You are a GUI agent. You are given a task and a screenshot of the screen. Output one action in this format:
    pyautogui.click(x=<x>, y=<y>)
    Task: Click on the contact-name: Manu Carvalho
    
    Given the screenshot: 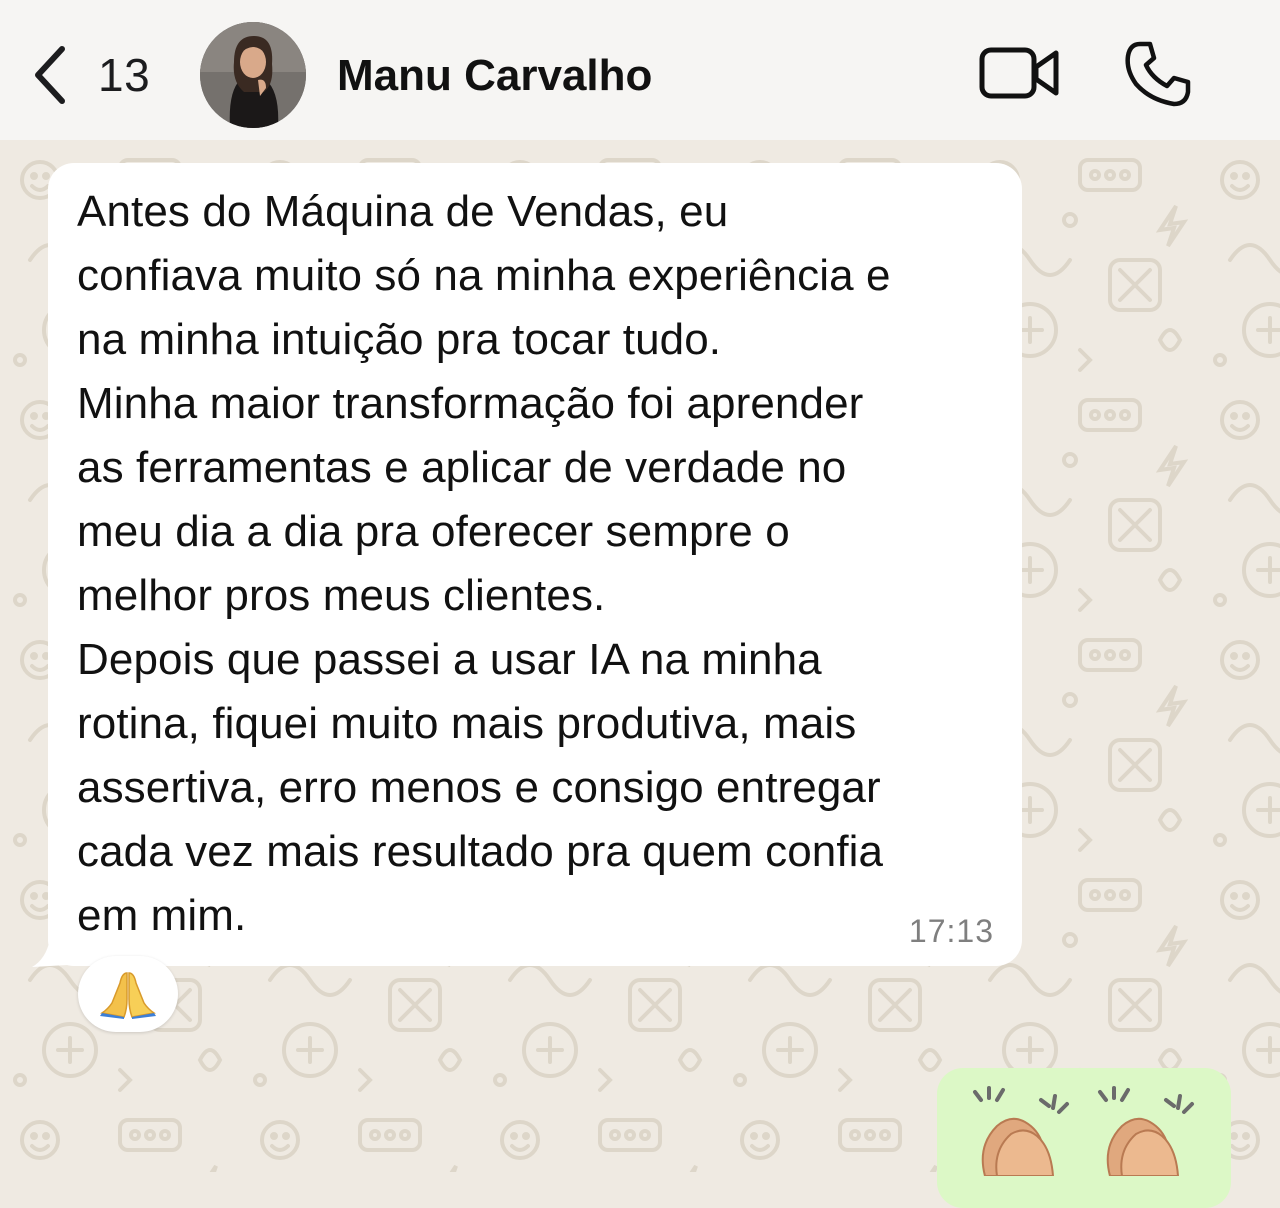 What is the action you would take?
    pyautogui.click(x=494, y=76)
    